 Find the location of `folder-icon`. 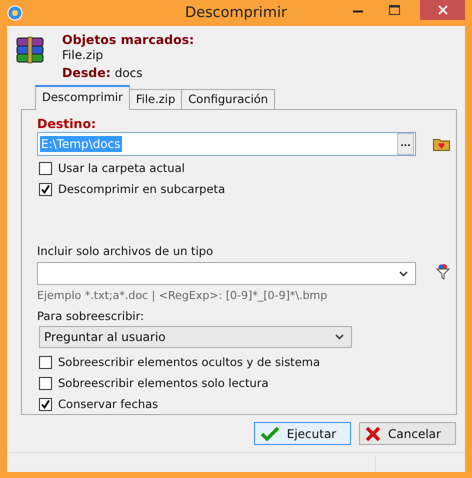

folder-icon is located at coordinates (441, 143).